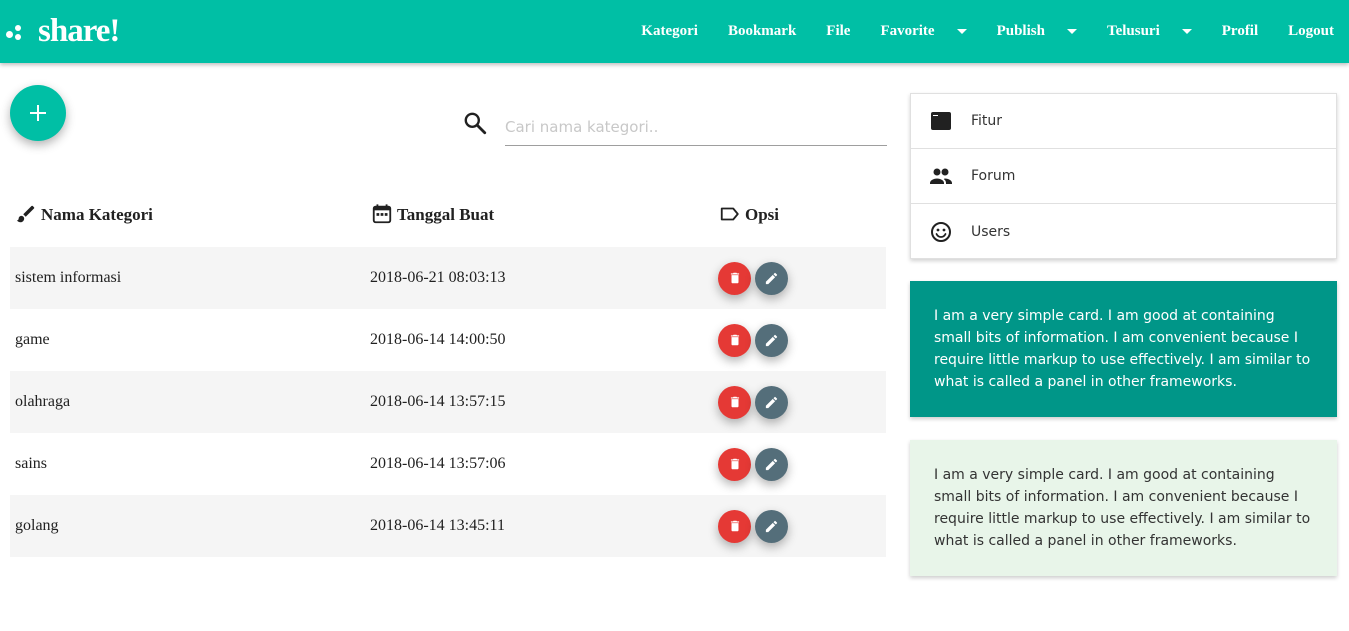 Image resolution: width=1349 pixels, height=631 pixels. I want to click on table-row: game 2018-06-14 14:00:50, so click(448, 340).